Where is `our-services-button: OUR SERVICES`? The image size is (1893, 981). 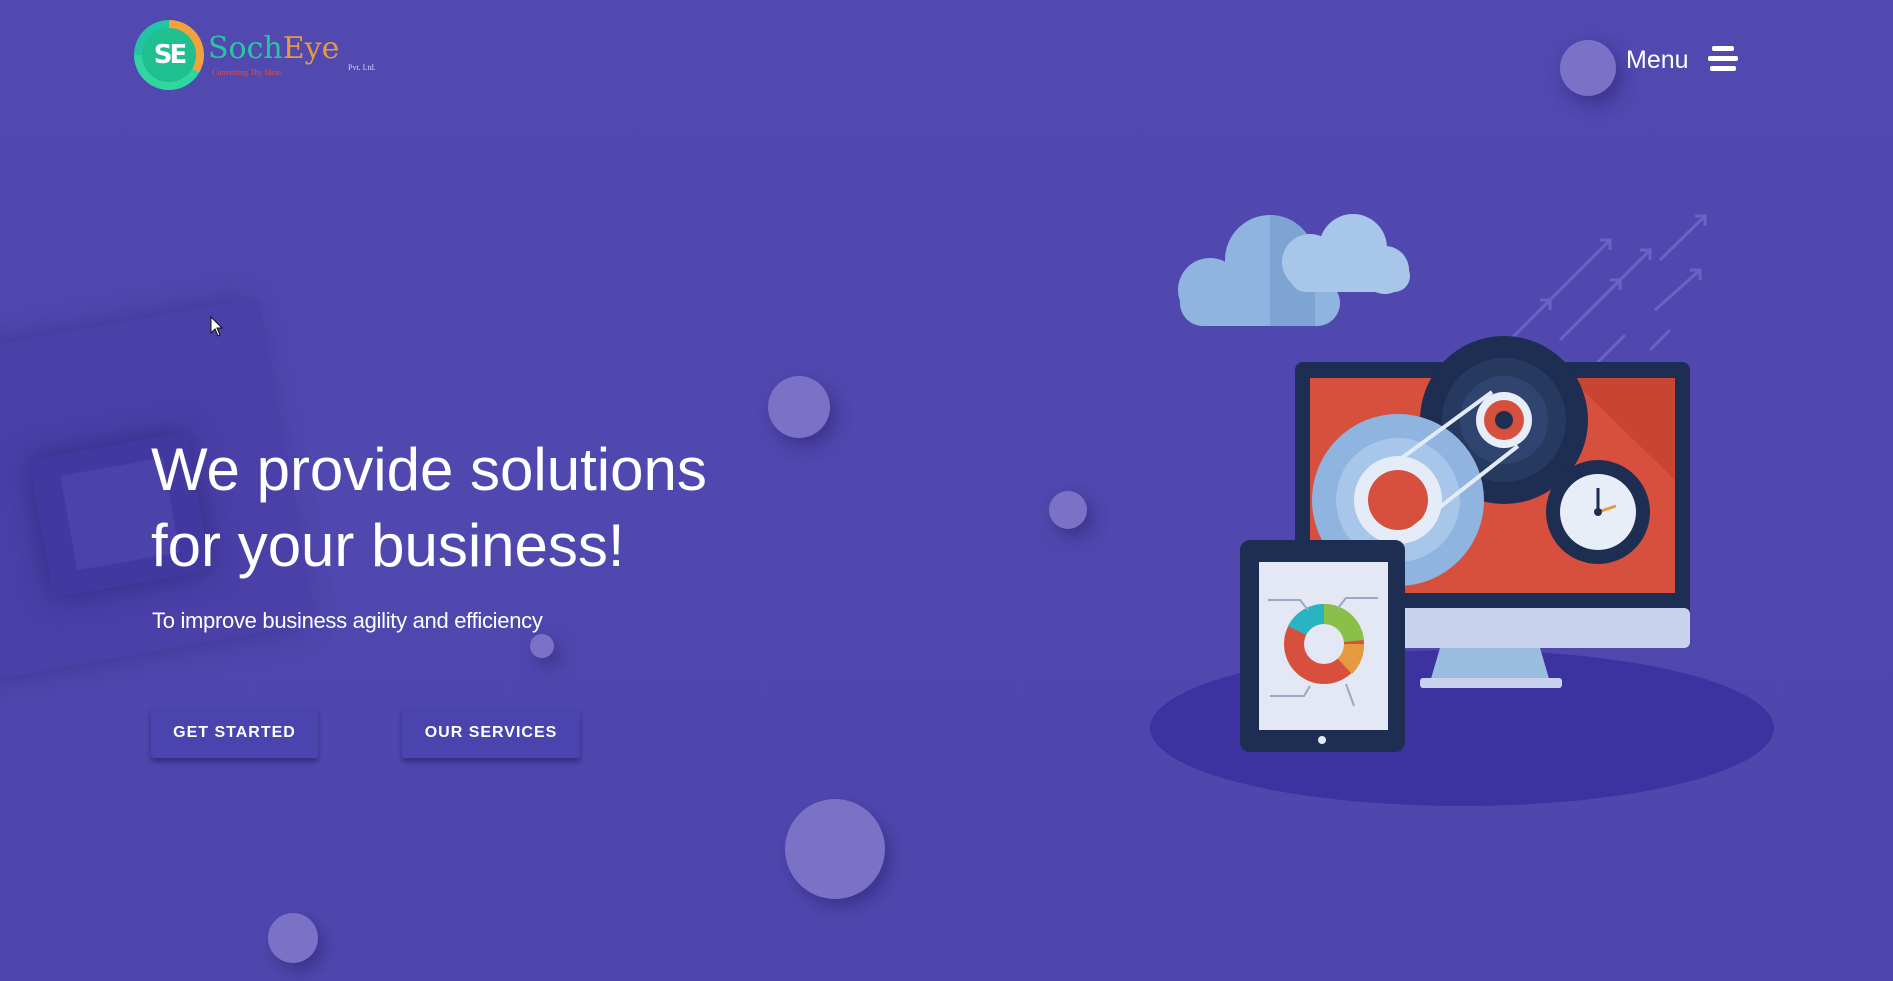 our-services-button: OUR SERVICES is located at coordinates (491, 733).